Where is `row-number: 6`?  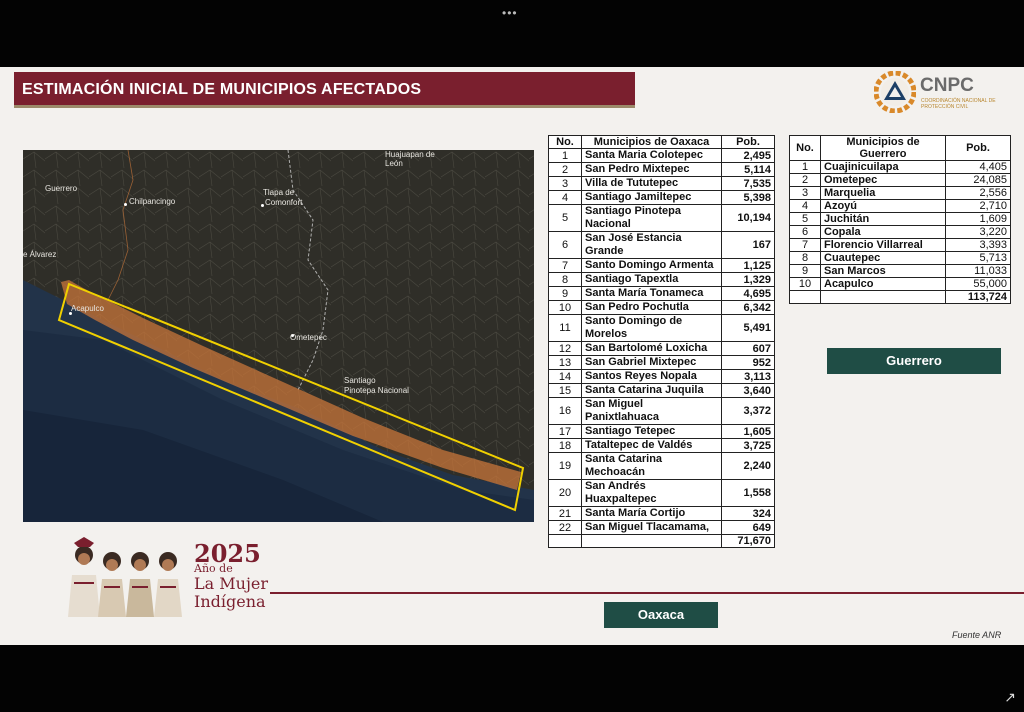 row-number: 6 is located at coordinates (805, 232).